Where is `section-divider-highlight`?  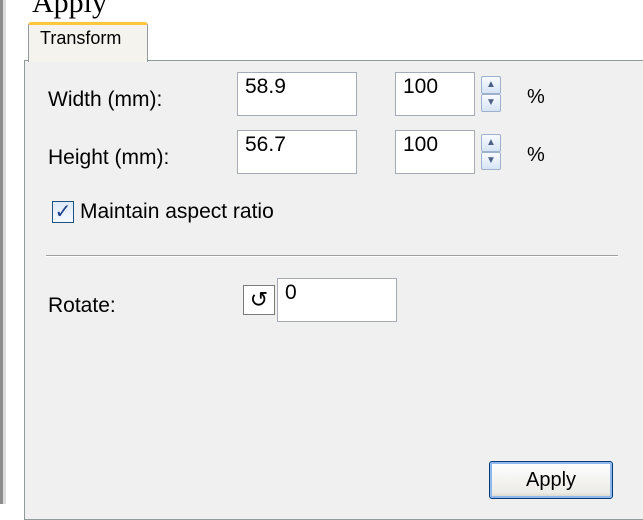
section-divider-highlight is located at coordinates (332, 256).